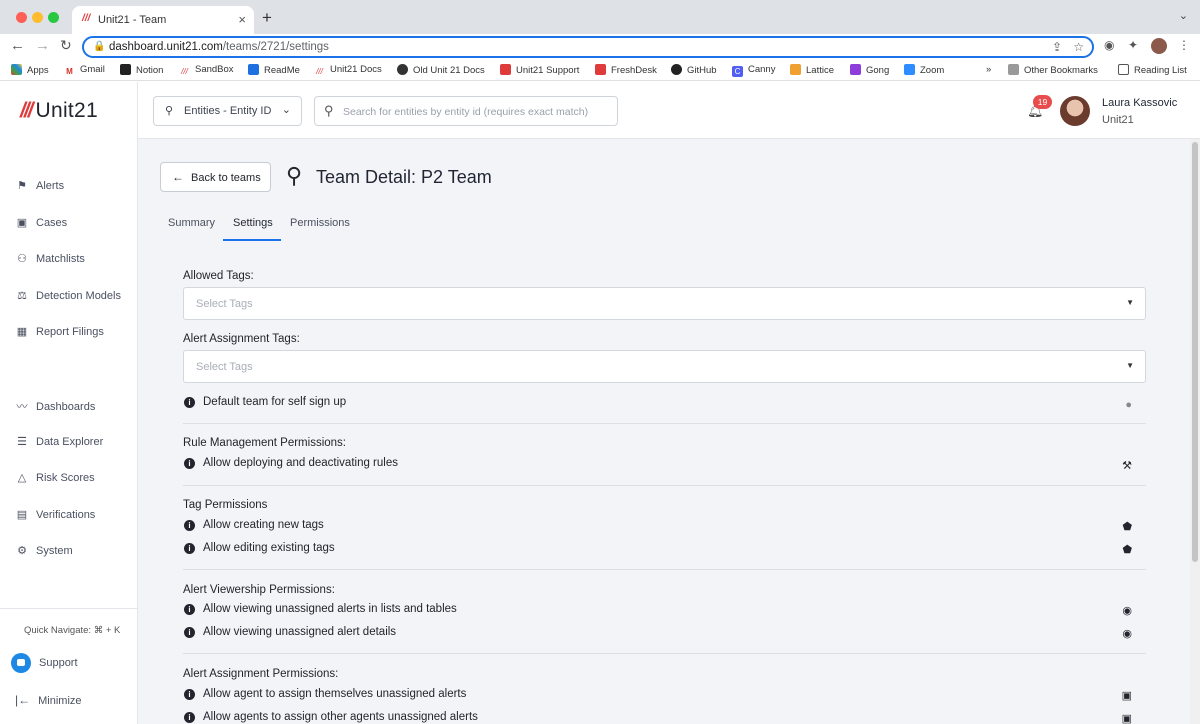 This screenshot has height=724, width=1200. Describe the element at coordinates (66, 45) in the screenshot. I see `reload-icon: ↻` at that location.